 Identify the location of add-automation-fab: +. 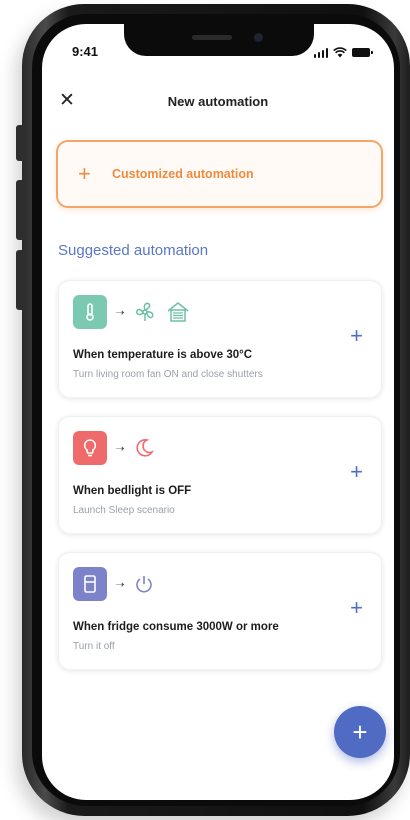
(360, 732).